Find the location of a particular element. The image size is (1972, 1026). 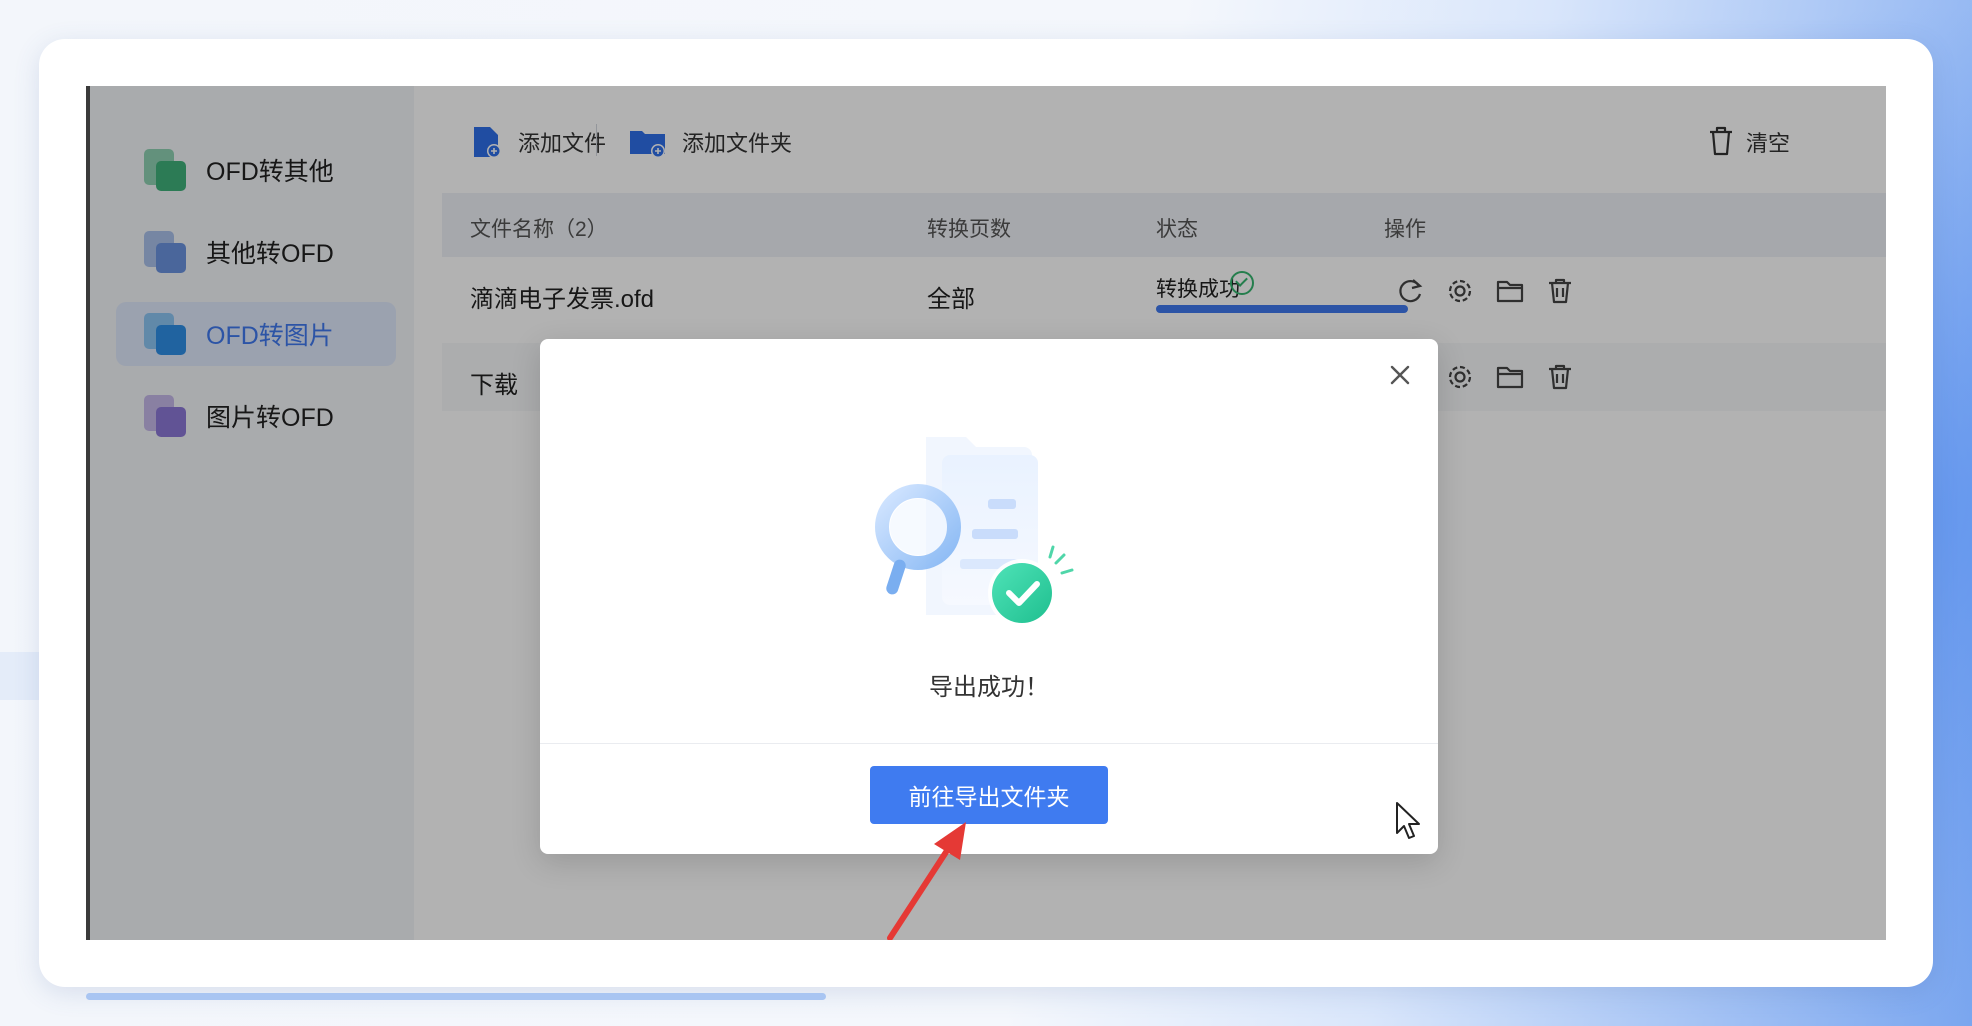

close-icon is located at coordinates (1400, 375).